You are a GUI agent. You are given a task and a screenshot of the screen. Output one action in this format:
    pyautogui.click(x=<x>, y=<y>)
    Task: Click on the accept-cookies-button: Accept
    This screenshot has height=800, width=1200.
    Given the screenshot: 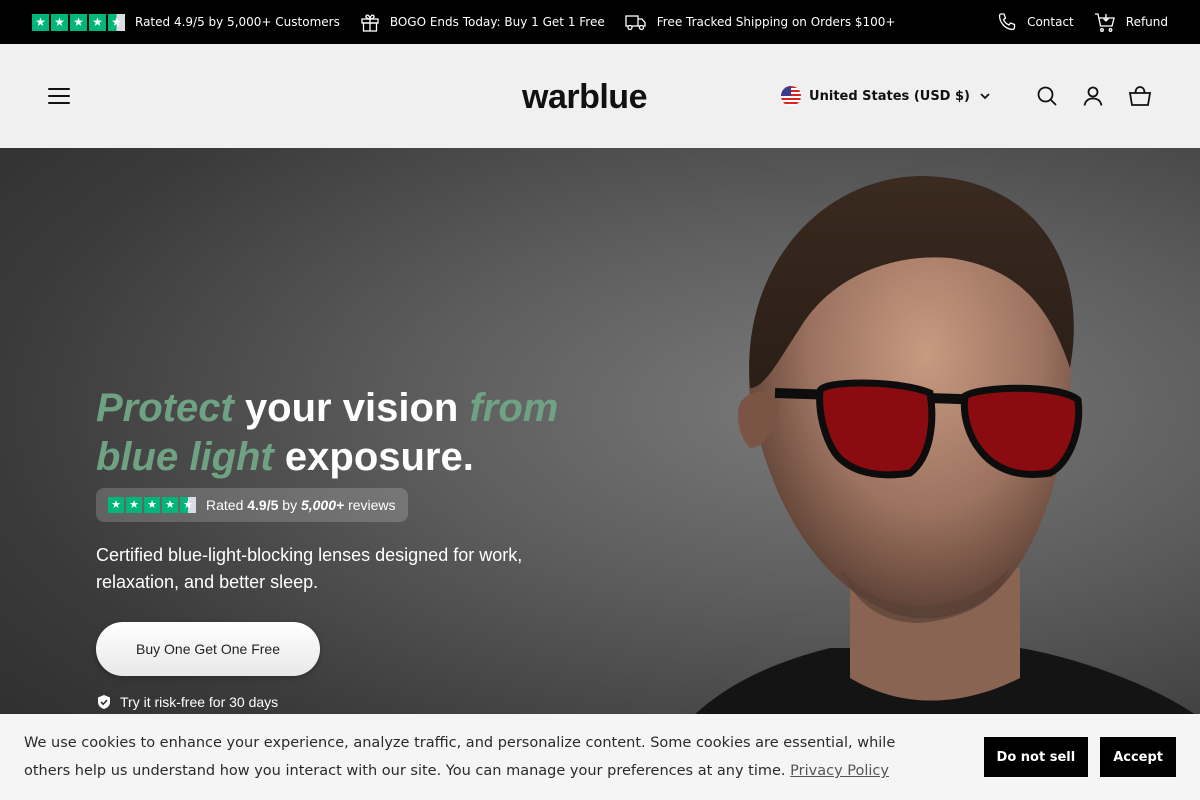 What is the action you would take?
    pyautogui.click(x=1138, y=757)
    